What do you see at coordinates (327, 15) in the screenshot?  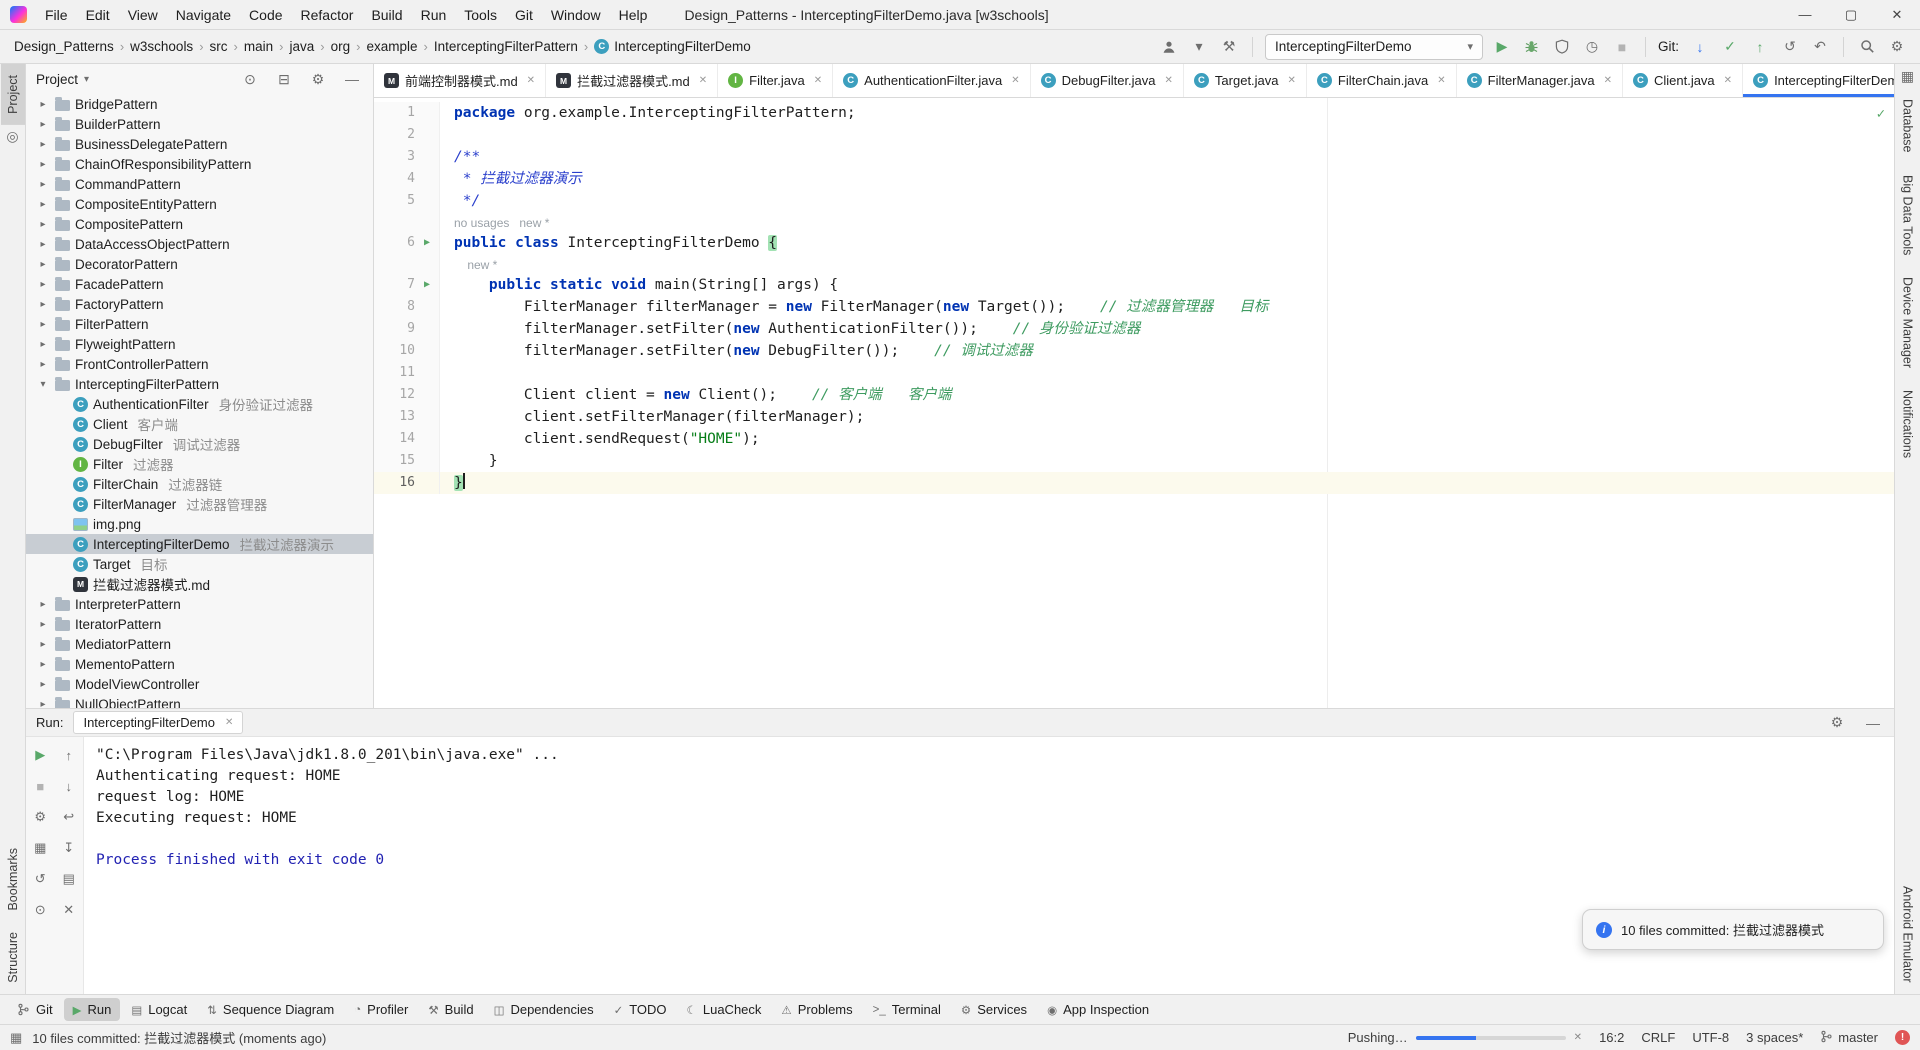 I see `menu-refactor: Refactor` at bounding box center [327, 15].